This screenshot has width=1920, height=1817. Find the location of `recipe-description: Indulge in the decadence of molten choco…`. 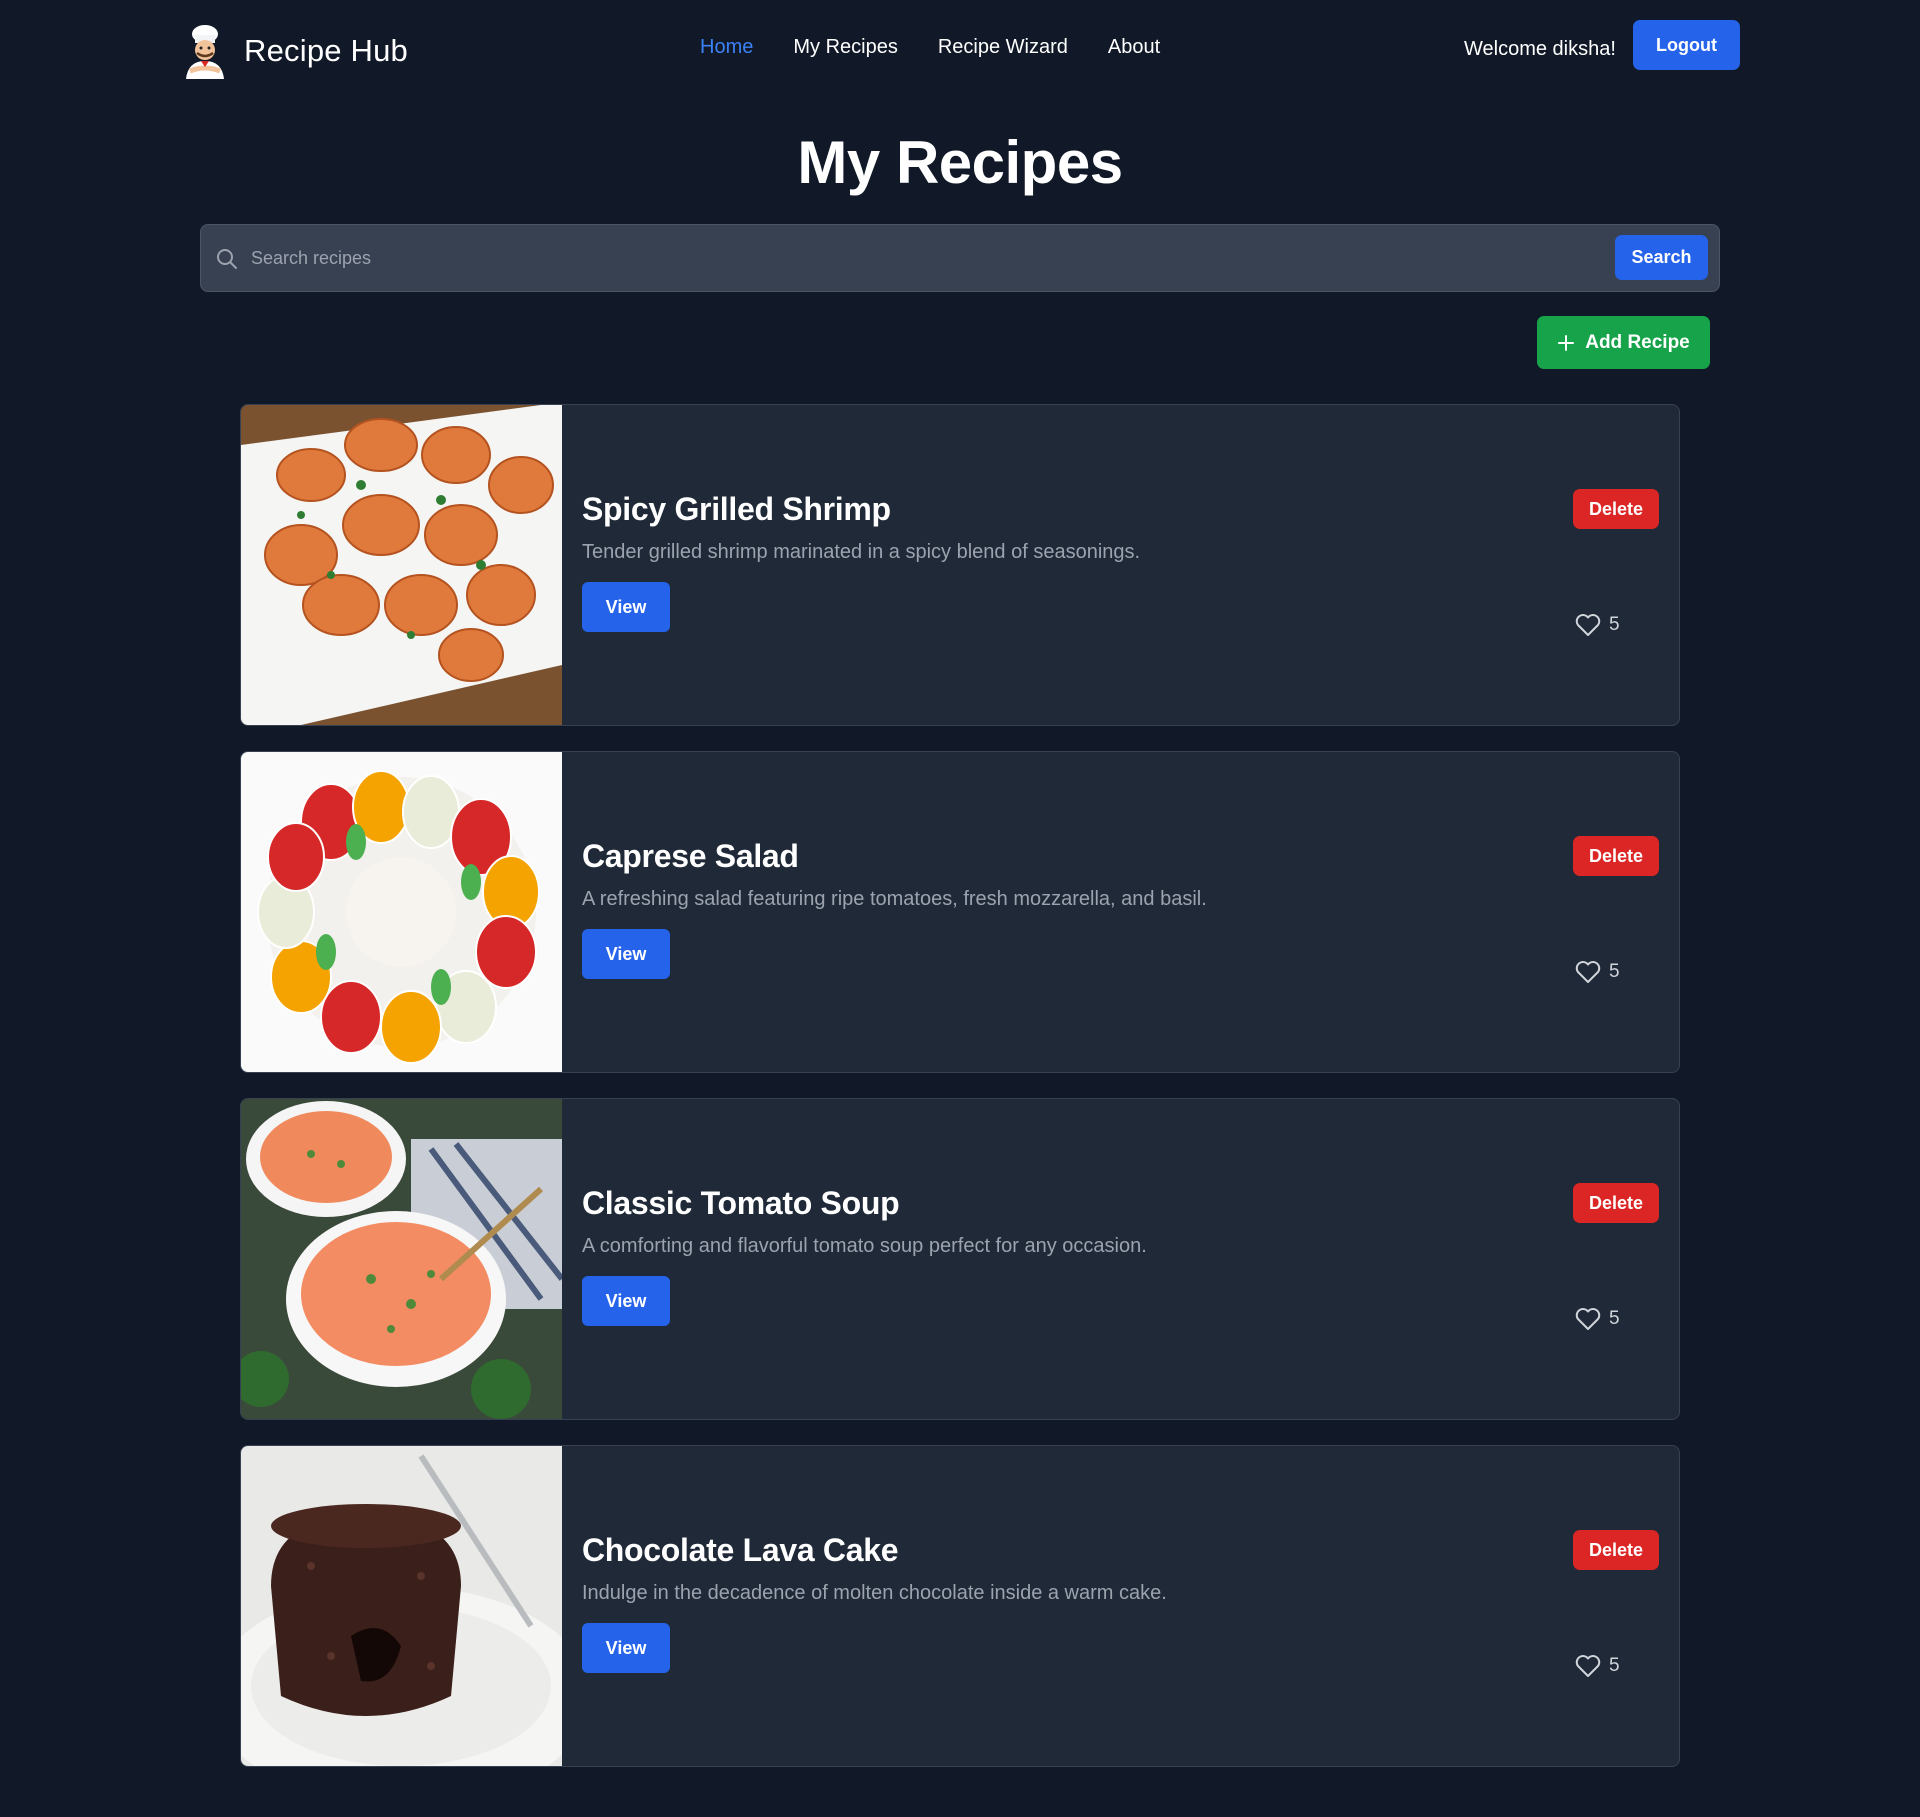

recipe-description: Indulge in the decadence of molten choco… is located at coordinates (874, 1593).